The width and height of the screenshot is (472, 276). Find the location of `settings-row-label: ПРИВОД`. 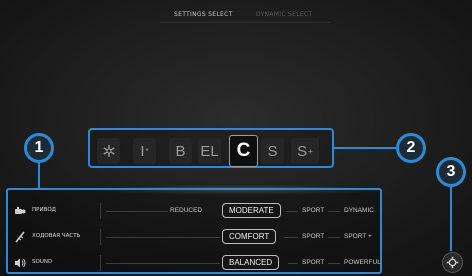

settings-row-label: ПРИВОД is located at coordinates (44, 210).